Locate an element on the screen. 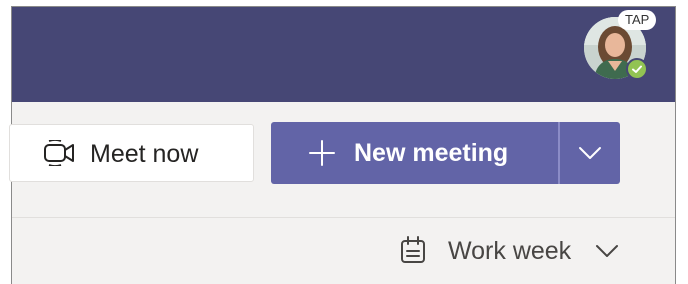 The image size is (688, 284). calendar-icon is located at coordinates (413, 250).